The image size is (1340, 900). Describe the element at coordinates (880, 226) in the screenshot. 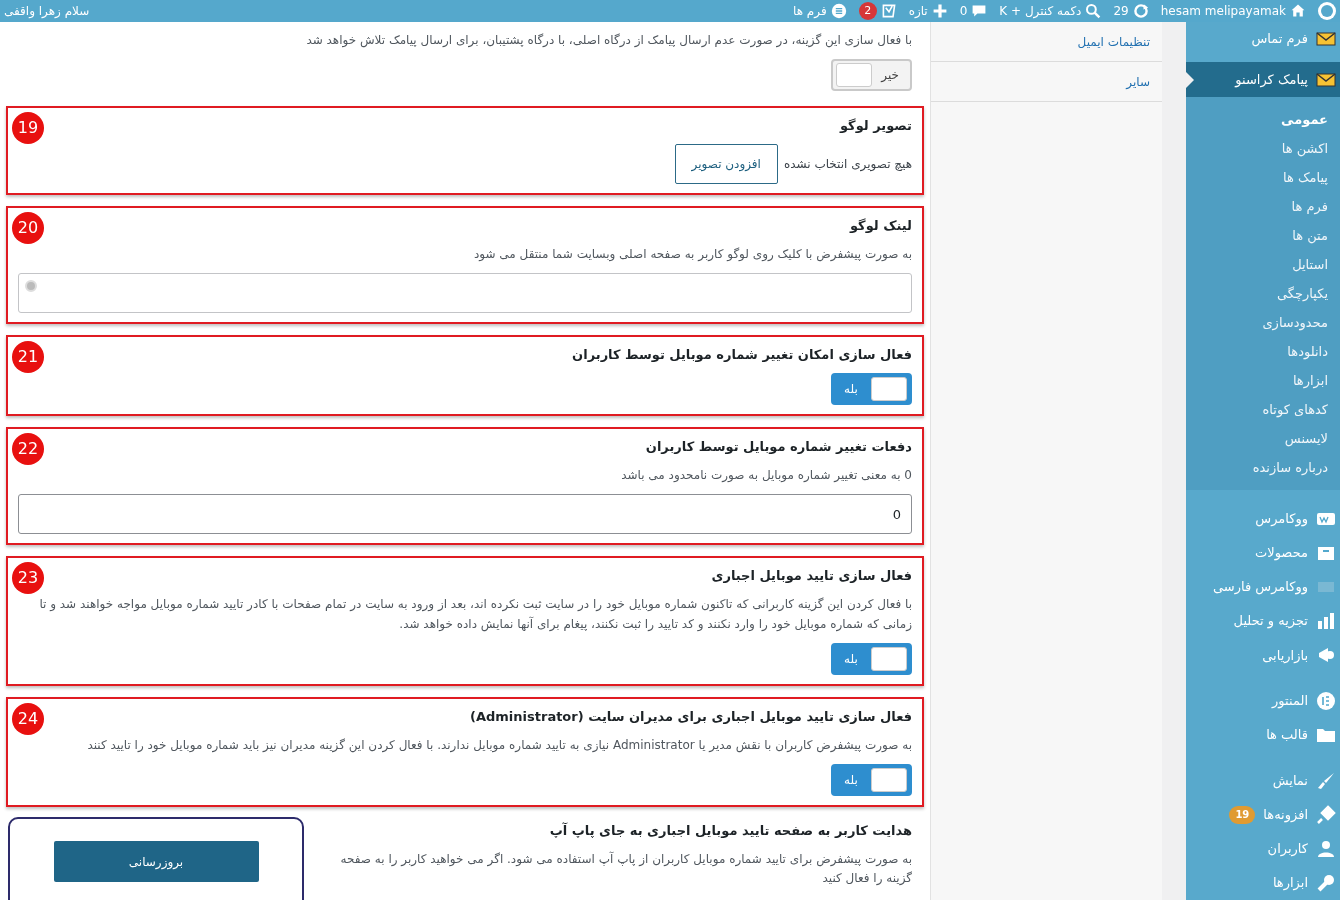

I see `setting-title: لینک لوگو` at that location.